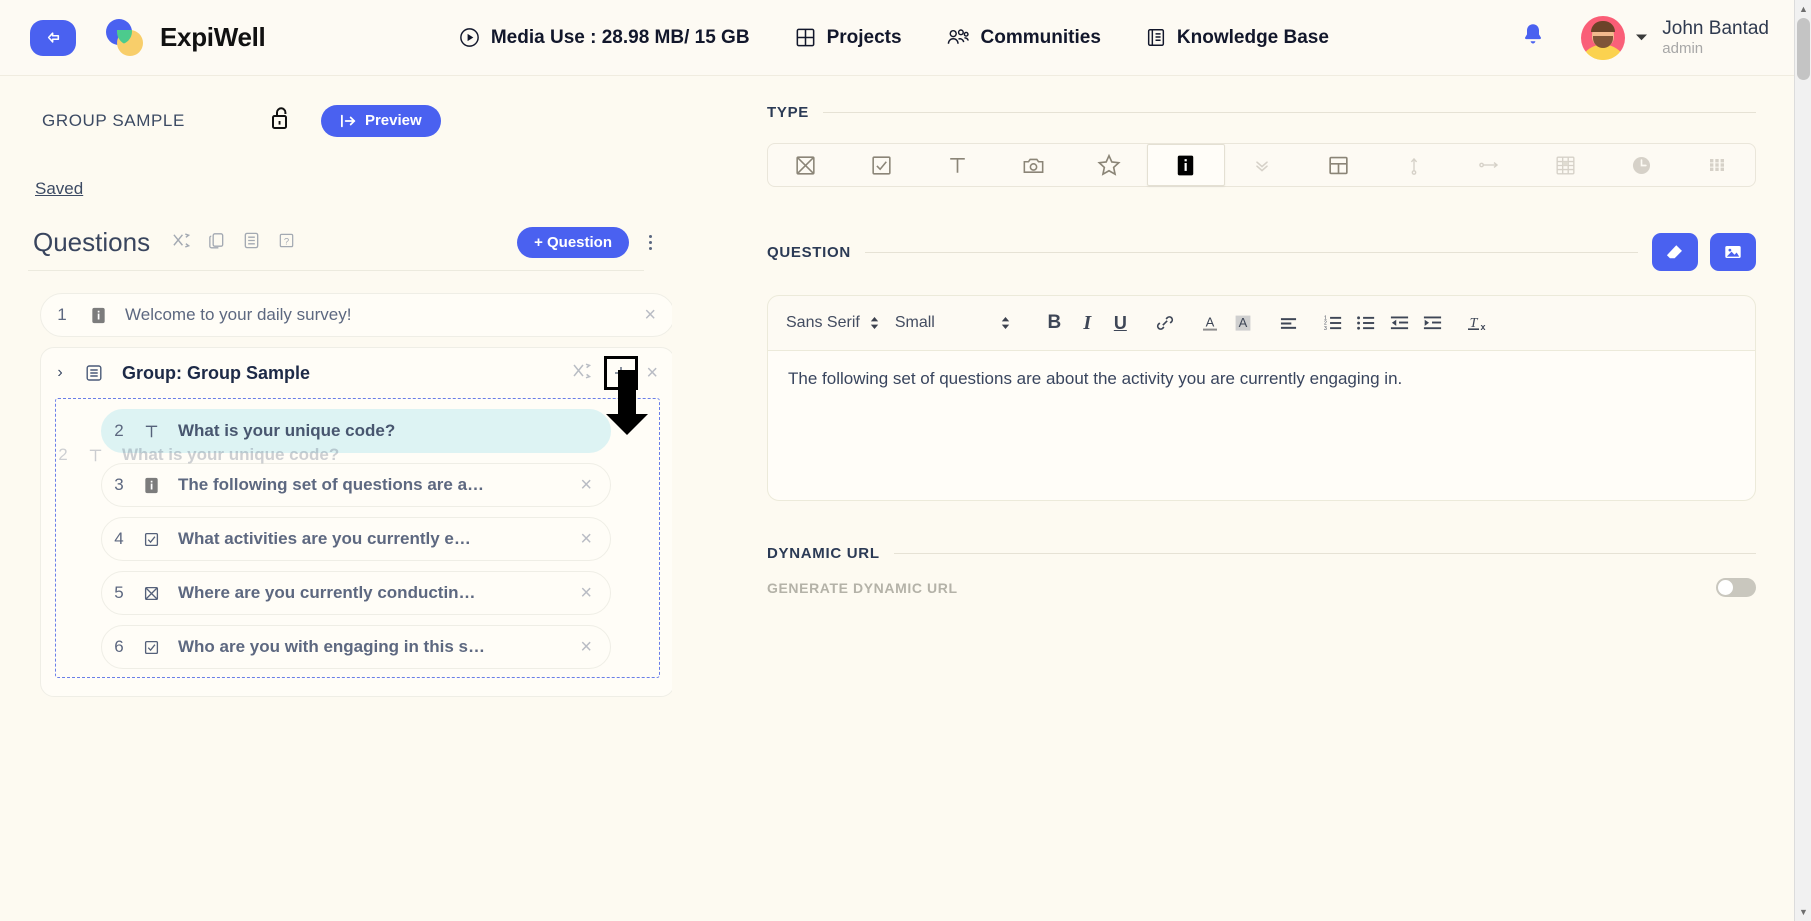  I want to click on type-dropdown, so click(1263, 165).